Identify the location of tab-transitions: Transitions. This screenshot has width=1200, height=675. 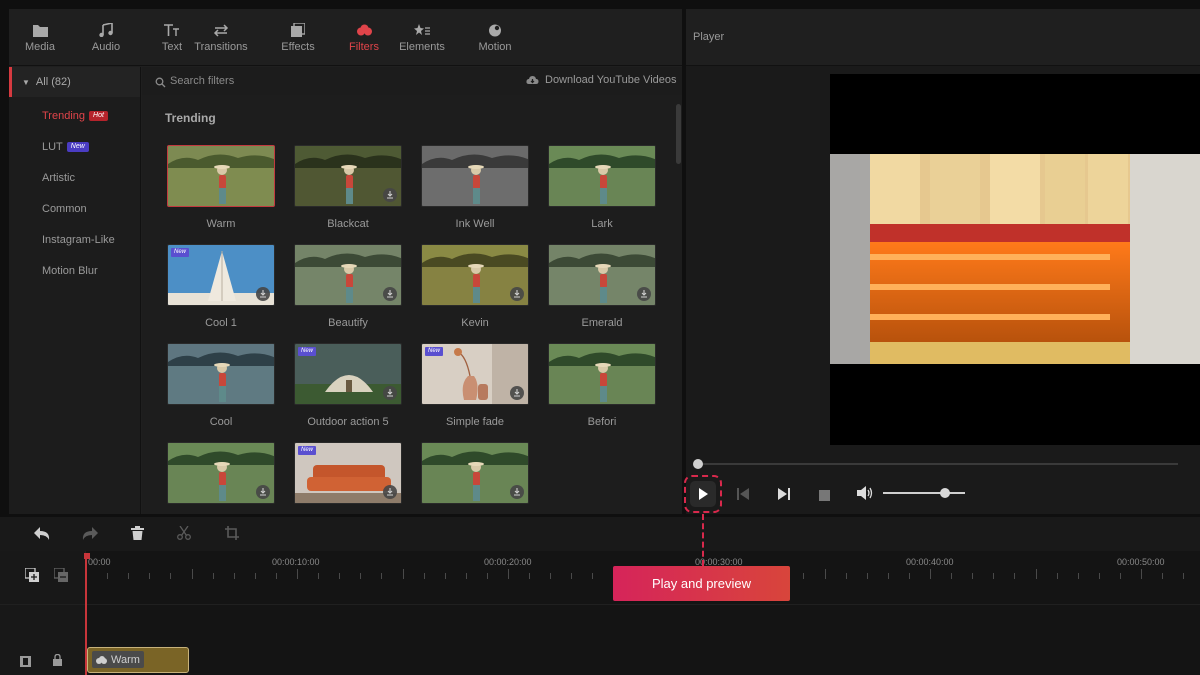
(221, 37).